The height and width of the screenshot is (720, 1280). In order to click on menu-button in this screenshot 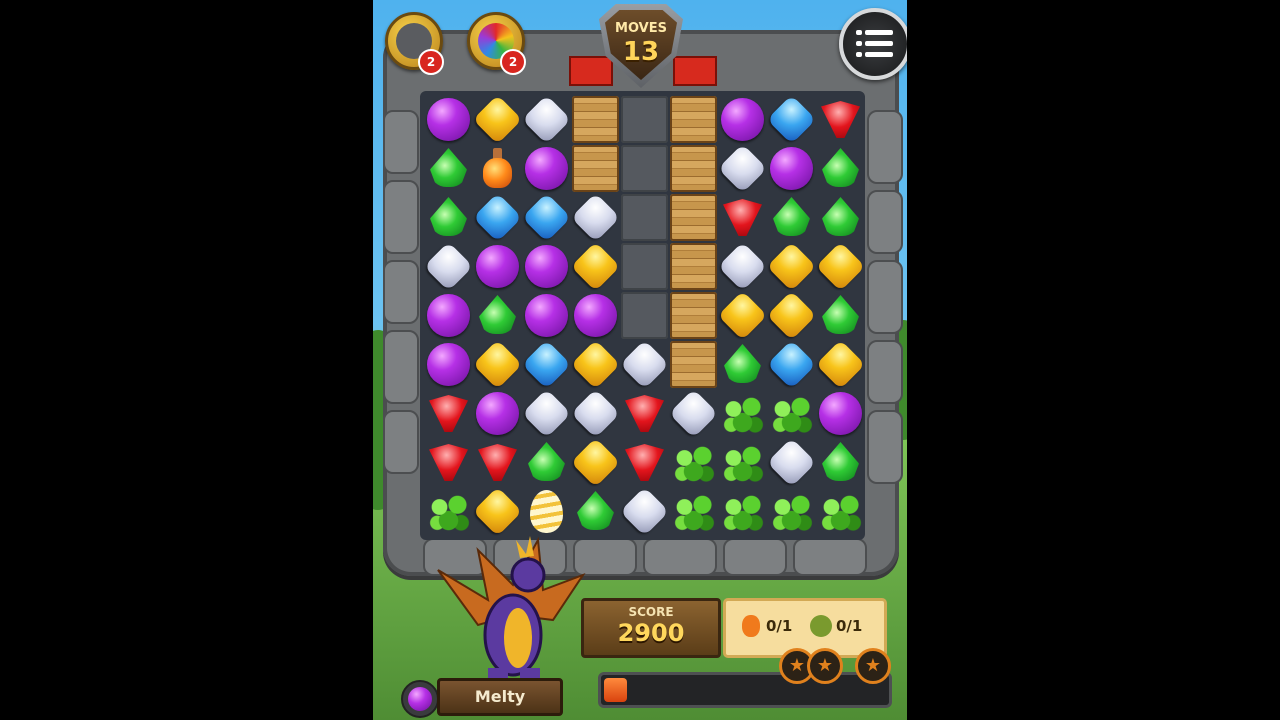, I will do `click(873, 44)`.